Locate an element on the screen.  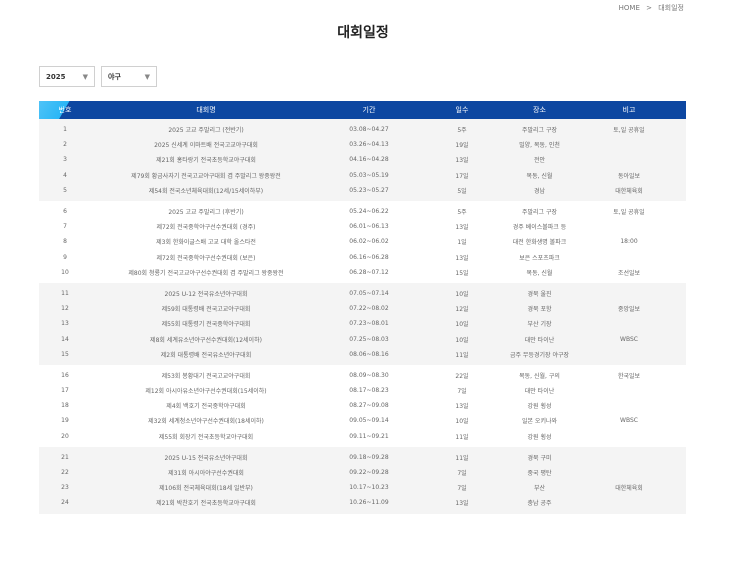
year-select: 2025 ▼ is located at coordinates (67, 76).